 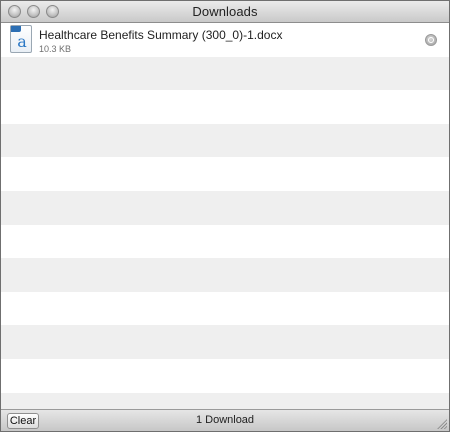 I want to click on reveal-in-finder-icon, so click(x=431, y=40).